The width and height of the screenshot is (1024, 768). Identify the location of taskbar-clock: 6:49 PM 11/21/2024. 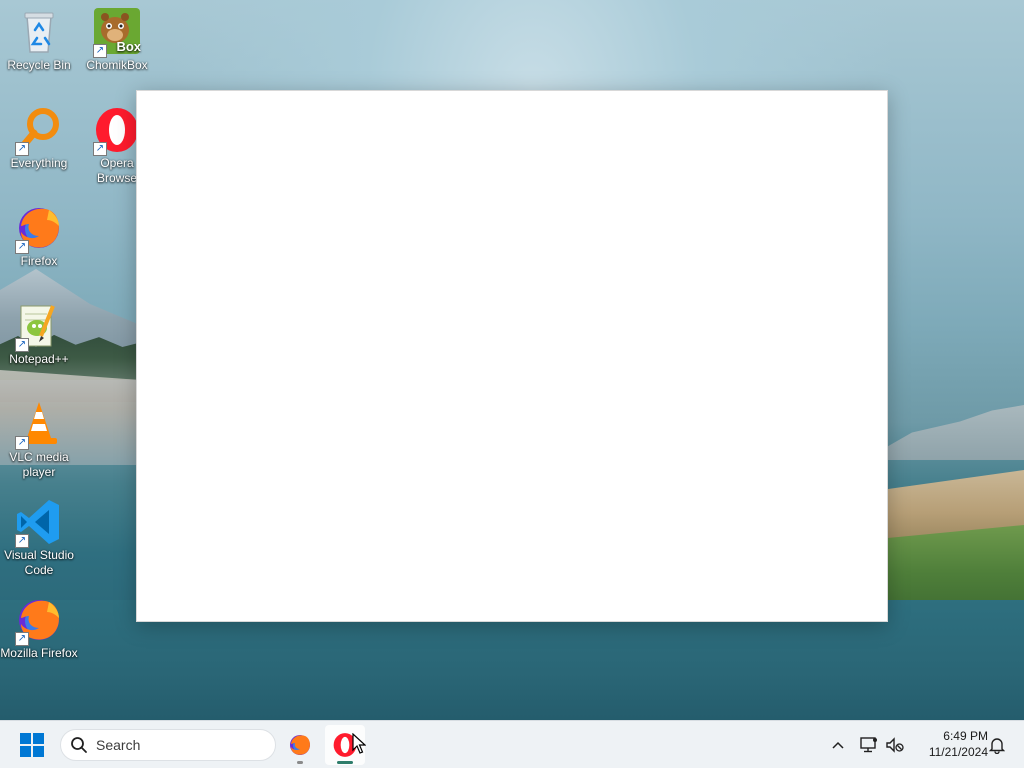
(950, 744).